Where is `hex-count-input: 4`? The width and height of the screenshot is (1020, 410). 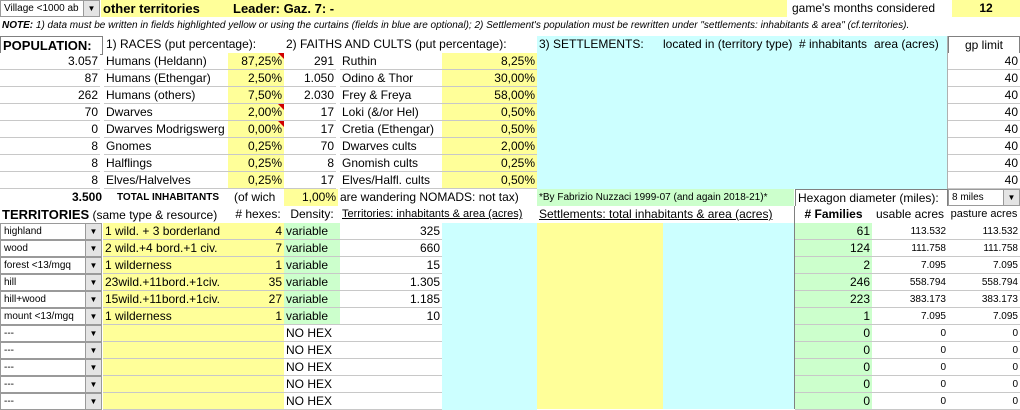 hex-count-input: 4 is located at coordinates (258, 231).